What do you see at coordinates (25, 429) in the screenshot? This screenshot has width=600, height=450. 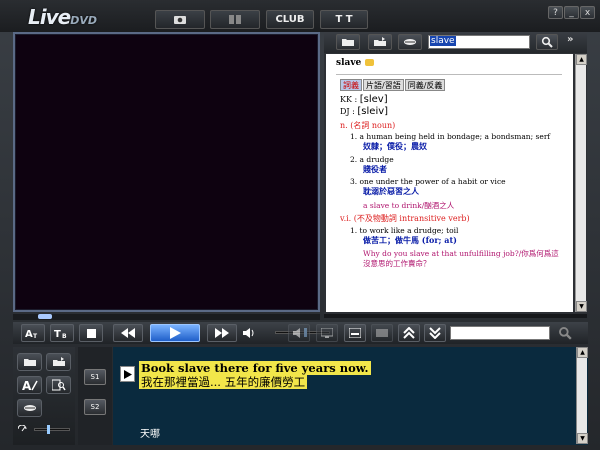 I see `speed-icon` at bounding box center [25, 429].